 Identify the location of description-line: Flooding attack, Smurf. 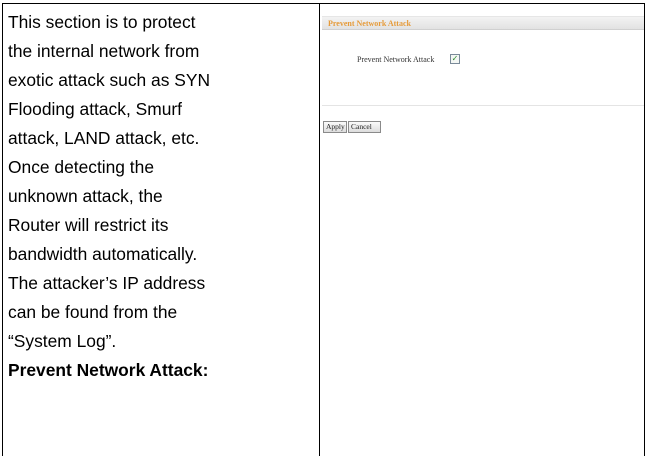
(95, 109).